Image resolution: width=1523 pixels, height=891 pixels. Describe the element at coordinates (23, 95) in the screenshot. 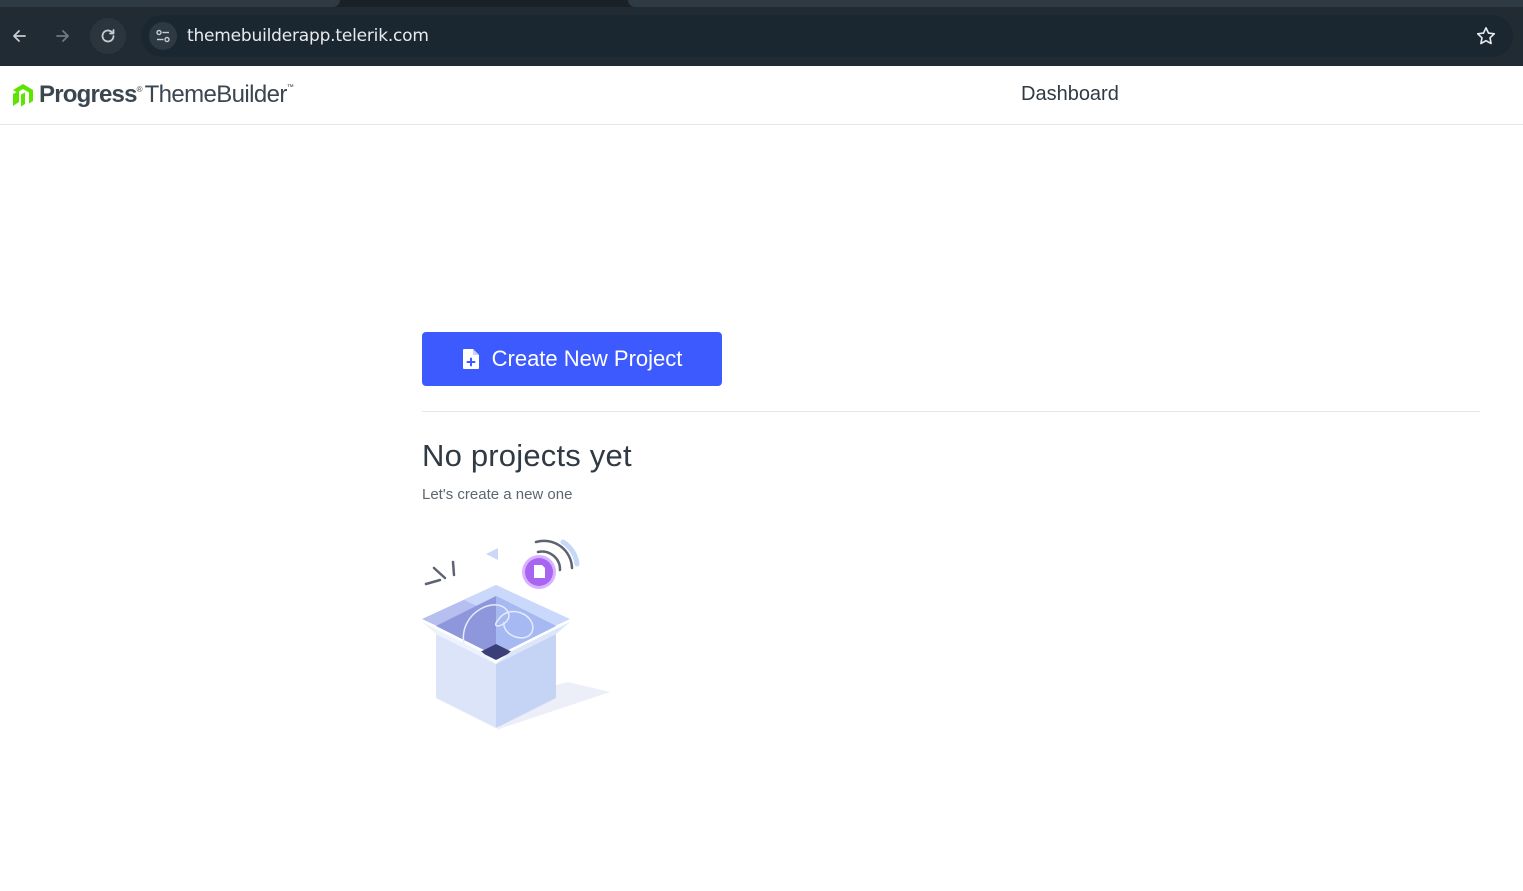

I see `progress-logo-icon` at that location.